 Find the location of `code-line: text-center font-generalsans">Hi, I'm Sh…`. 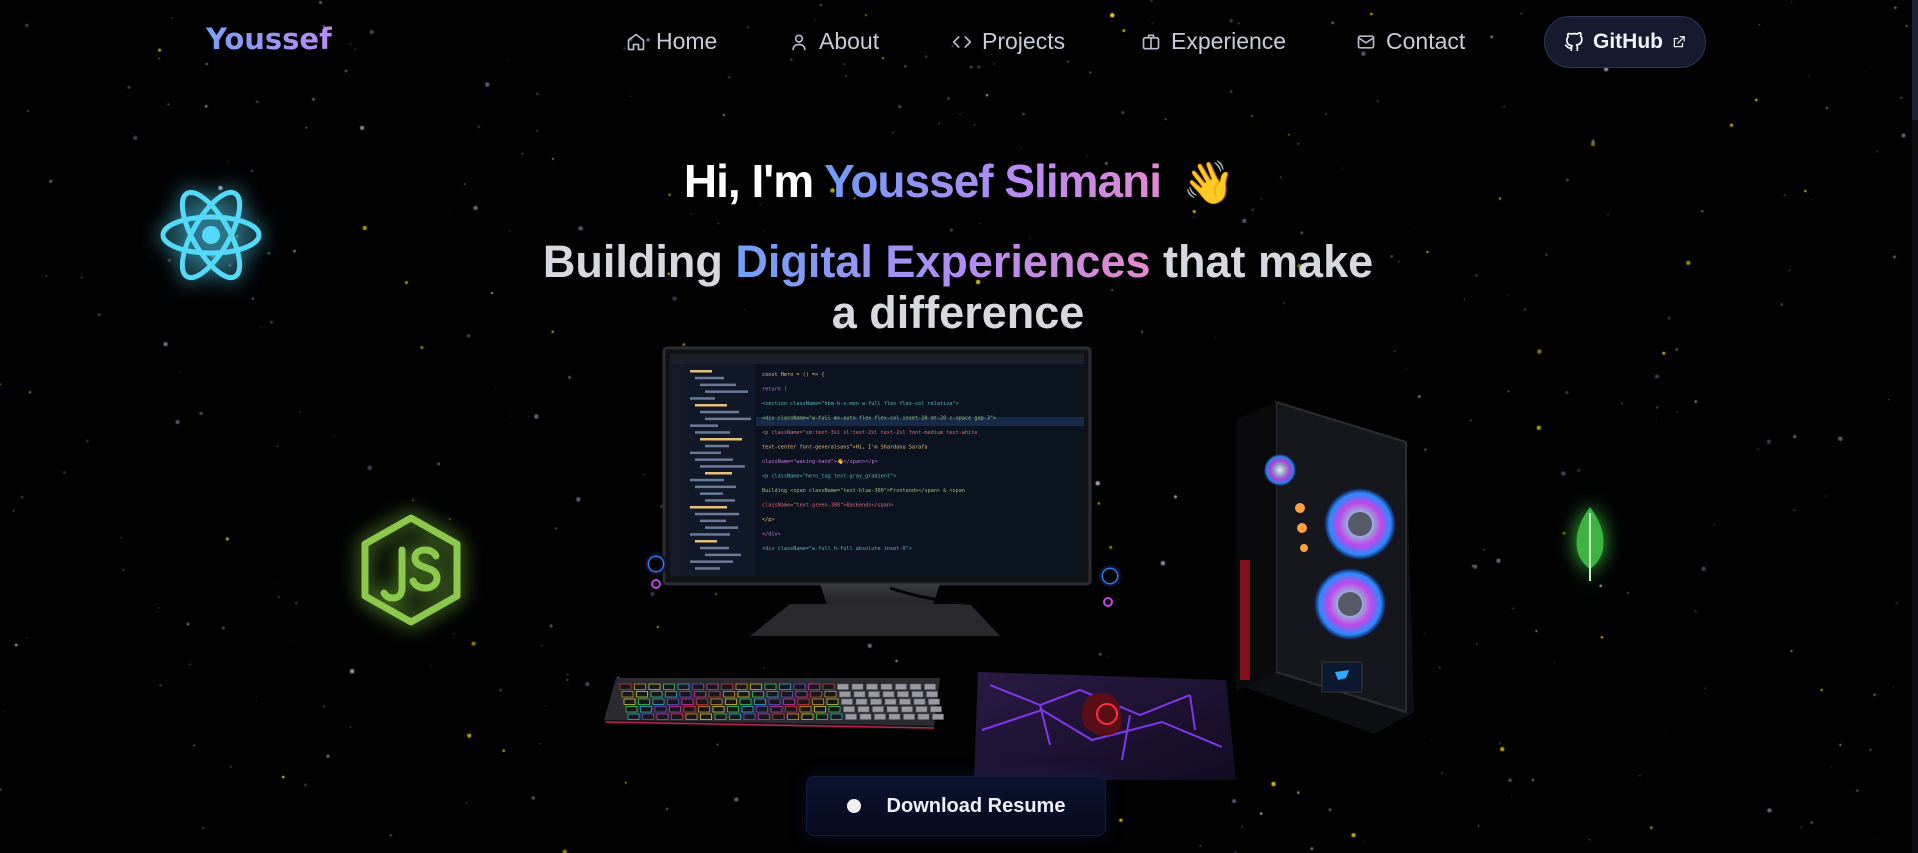

code-line: text-center font-generalsans">Hi, I'm Sh… is located at coordinates (845, 448).